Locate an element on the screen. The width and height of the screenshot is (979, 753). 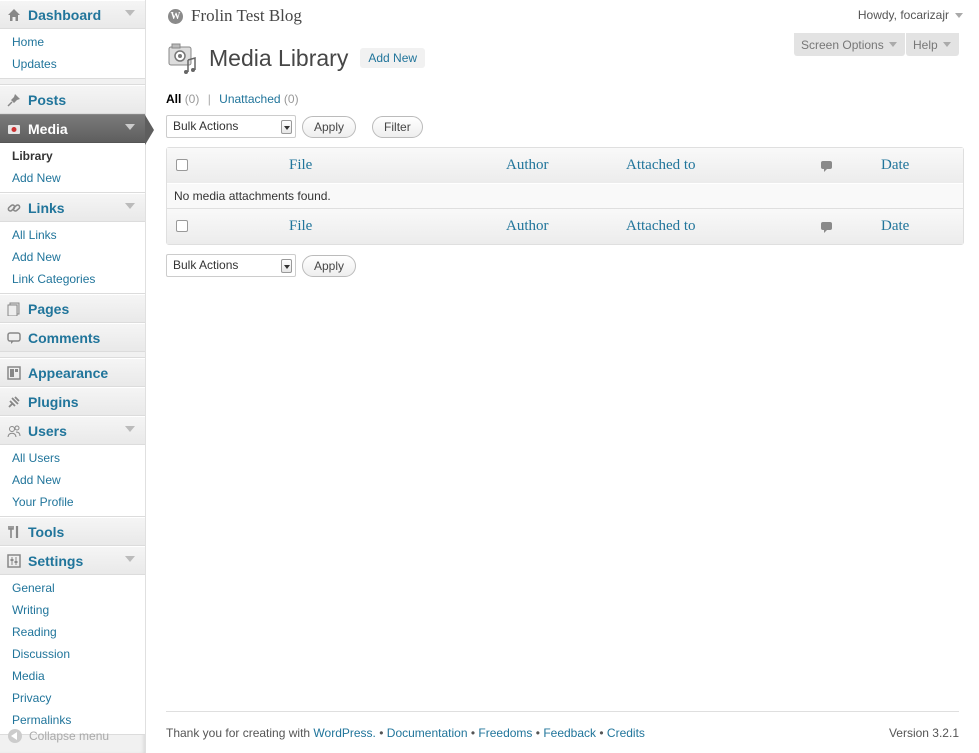
bulk-actions-select: Bulk Actions is located at coordinates (231, 126).